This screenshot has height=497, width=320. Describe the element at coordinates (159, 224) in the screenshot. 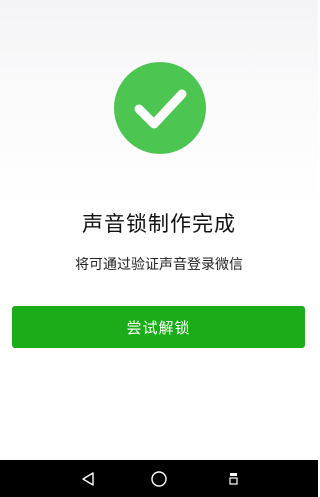

I see `page-title: 声音锁制作完成` at that location.